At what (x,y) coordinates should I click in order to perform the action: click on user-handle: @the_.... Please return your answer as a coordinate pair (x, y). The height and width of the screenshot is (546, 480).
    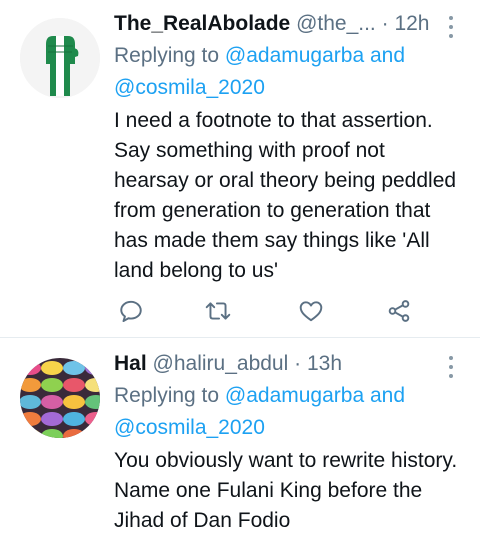
    Looking at the image, I should click on (336, 23).